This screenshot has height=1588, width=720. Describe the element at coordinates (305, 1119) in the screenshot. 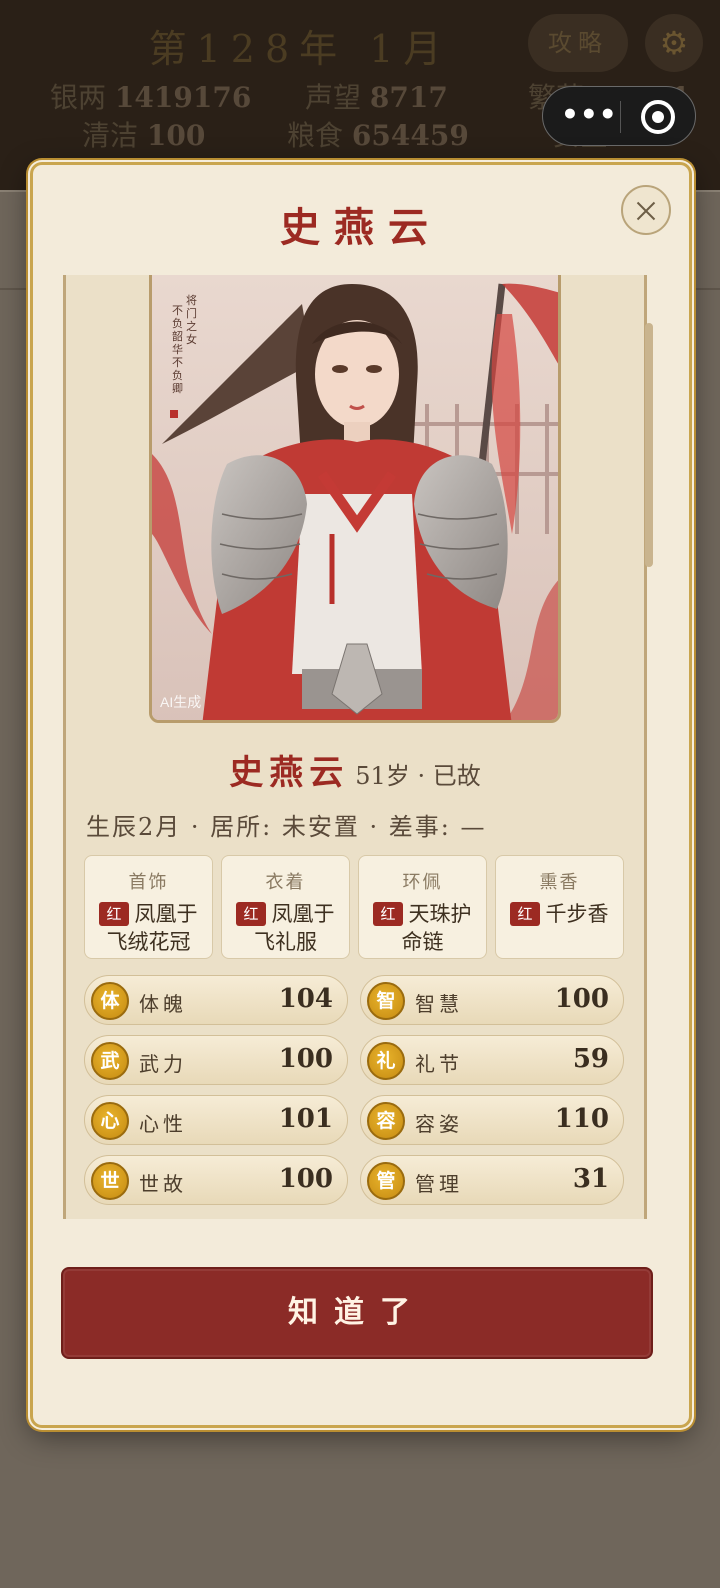

I see `attr-value: 101` at that location.